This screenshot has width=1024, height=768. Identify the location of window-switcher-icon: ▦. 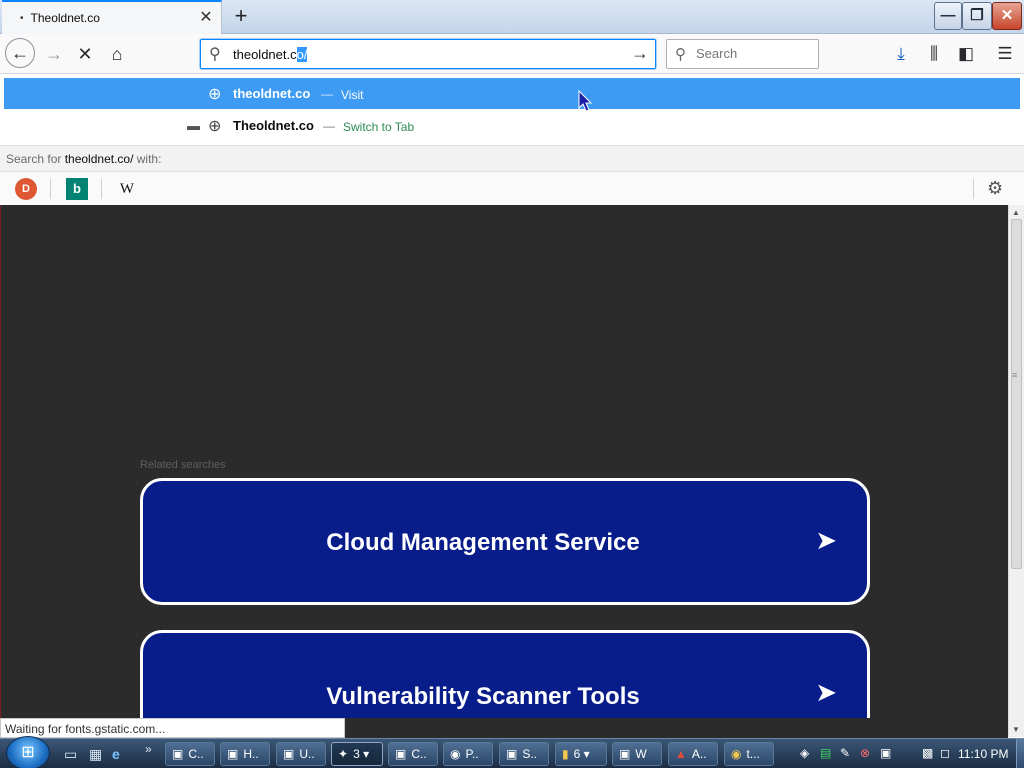
(95, 754).